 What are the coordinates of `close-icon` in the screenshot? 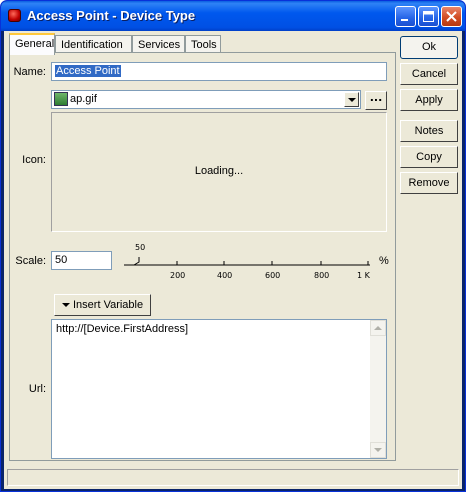 It's located at (451, 16).